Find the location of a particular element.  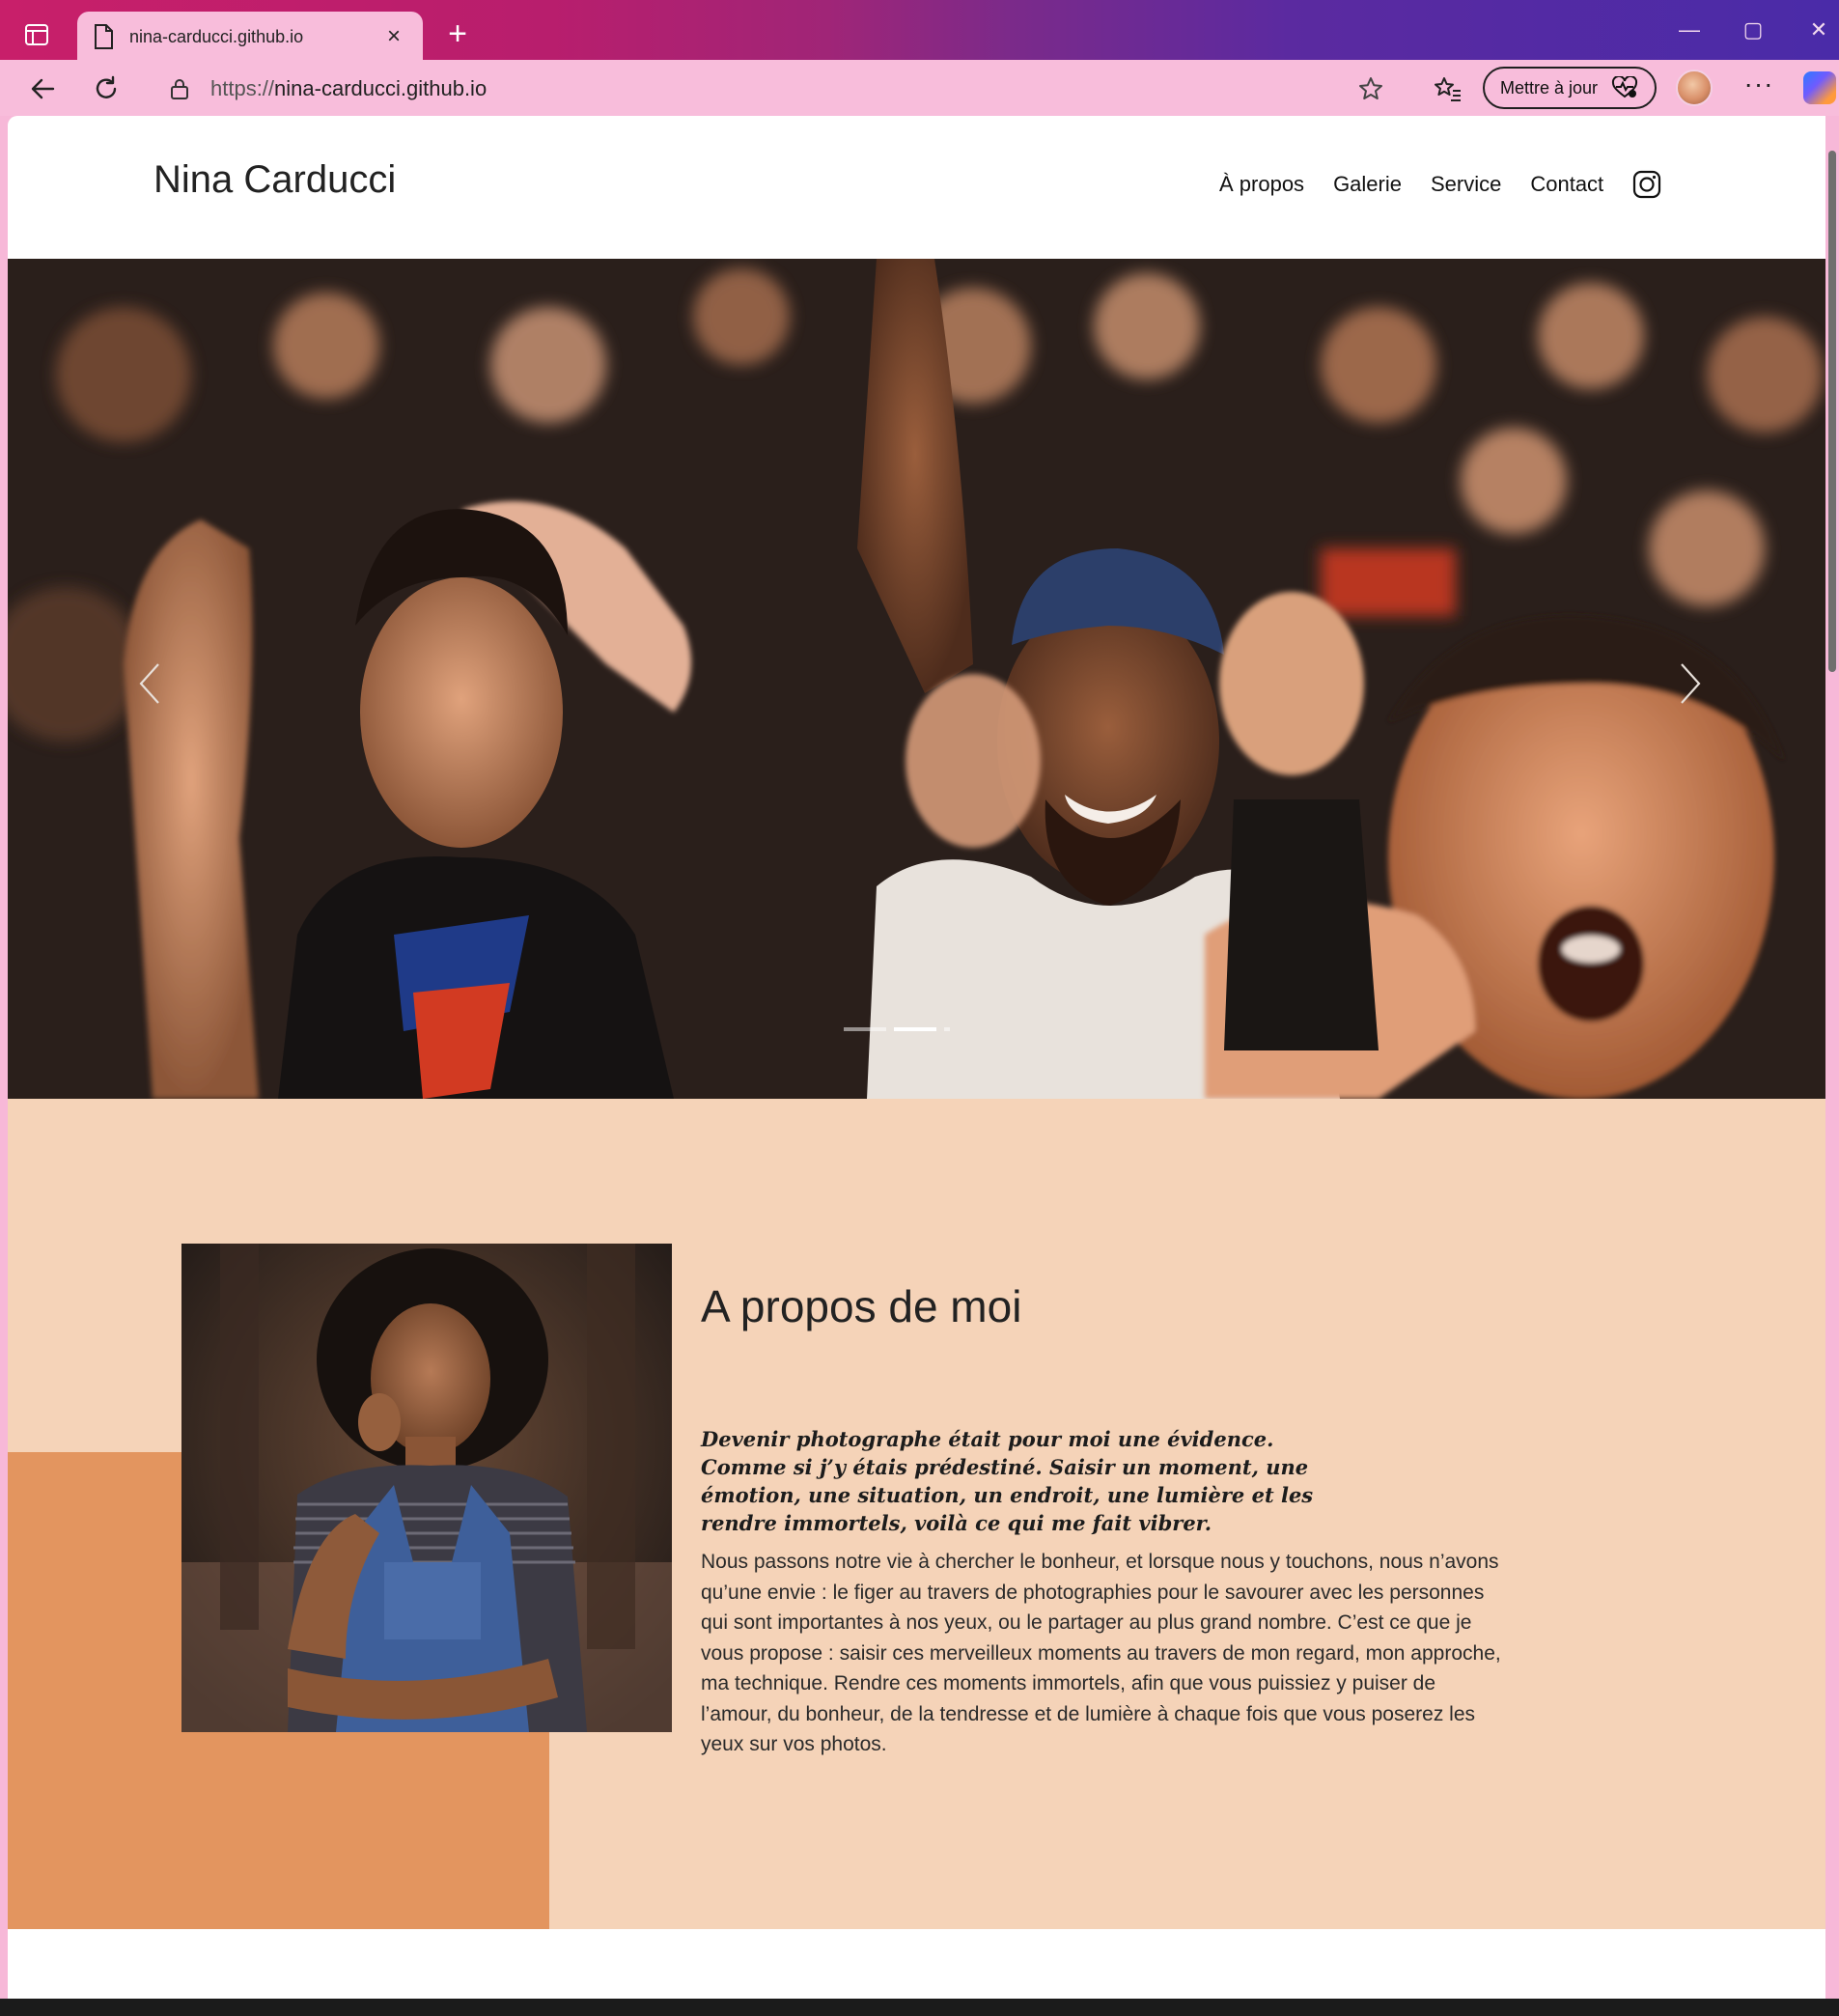

back-arrow-icon is located at coordinates (43, 89).